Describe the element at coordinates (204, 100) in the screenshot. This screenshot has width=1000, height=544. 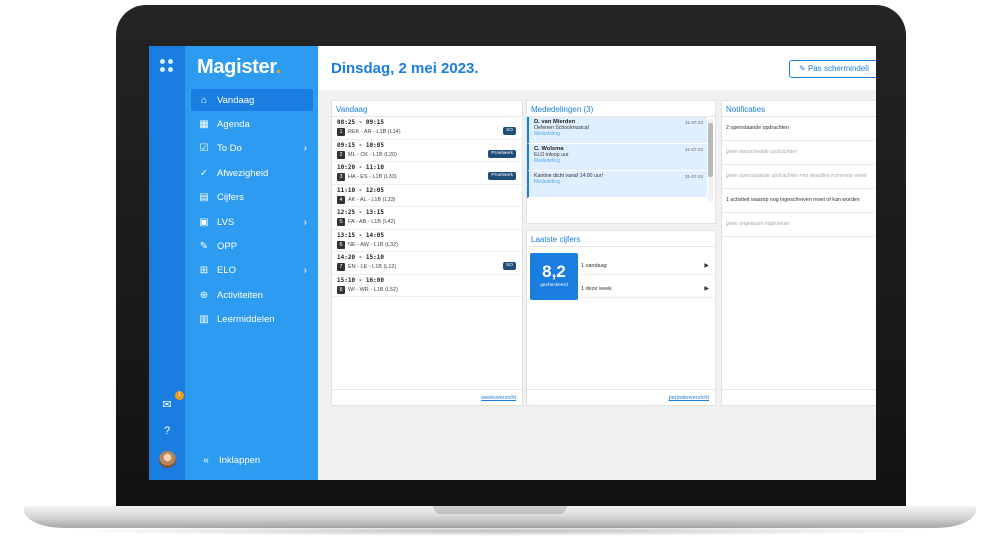
I see `home-icon: ⌂` at that location.